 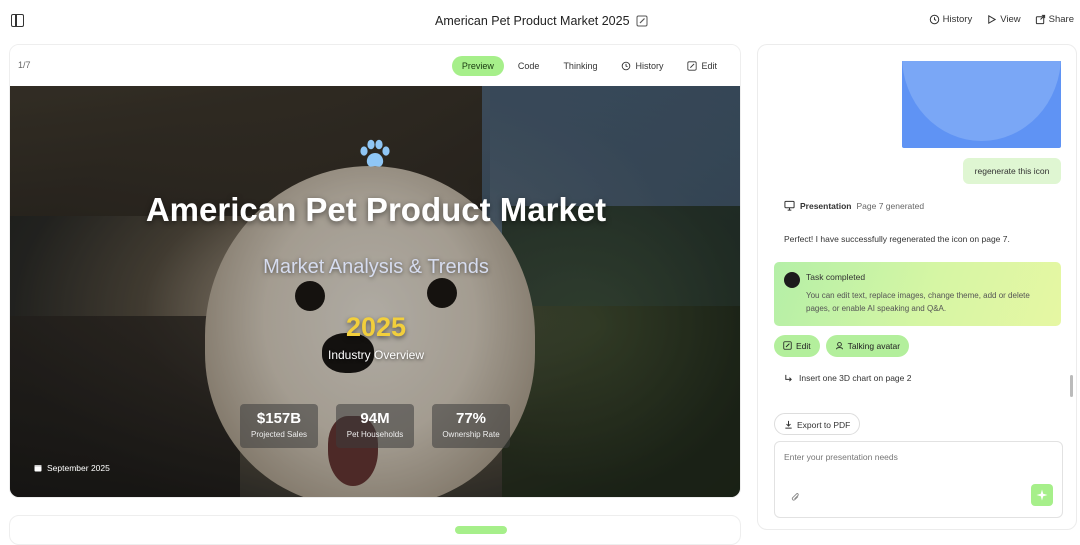 What do you see at coordinates (981, 104) in the screenshot?
I see `uploaded-icon-image` at bounding box center [981, 104].